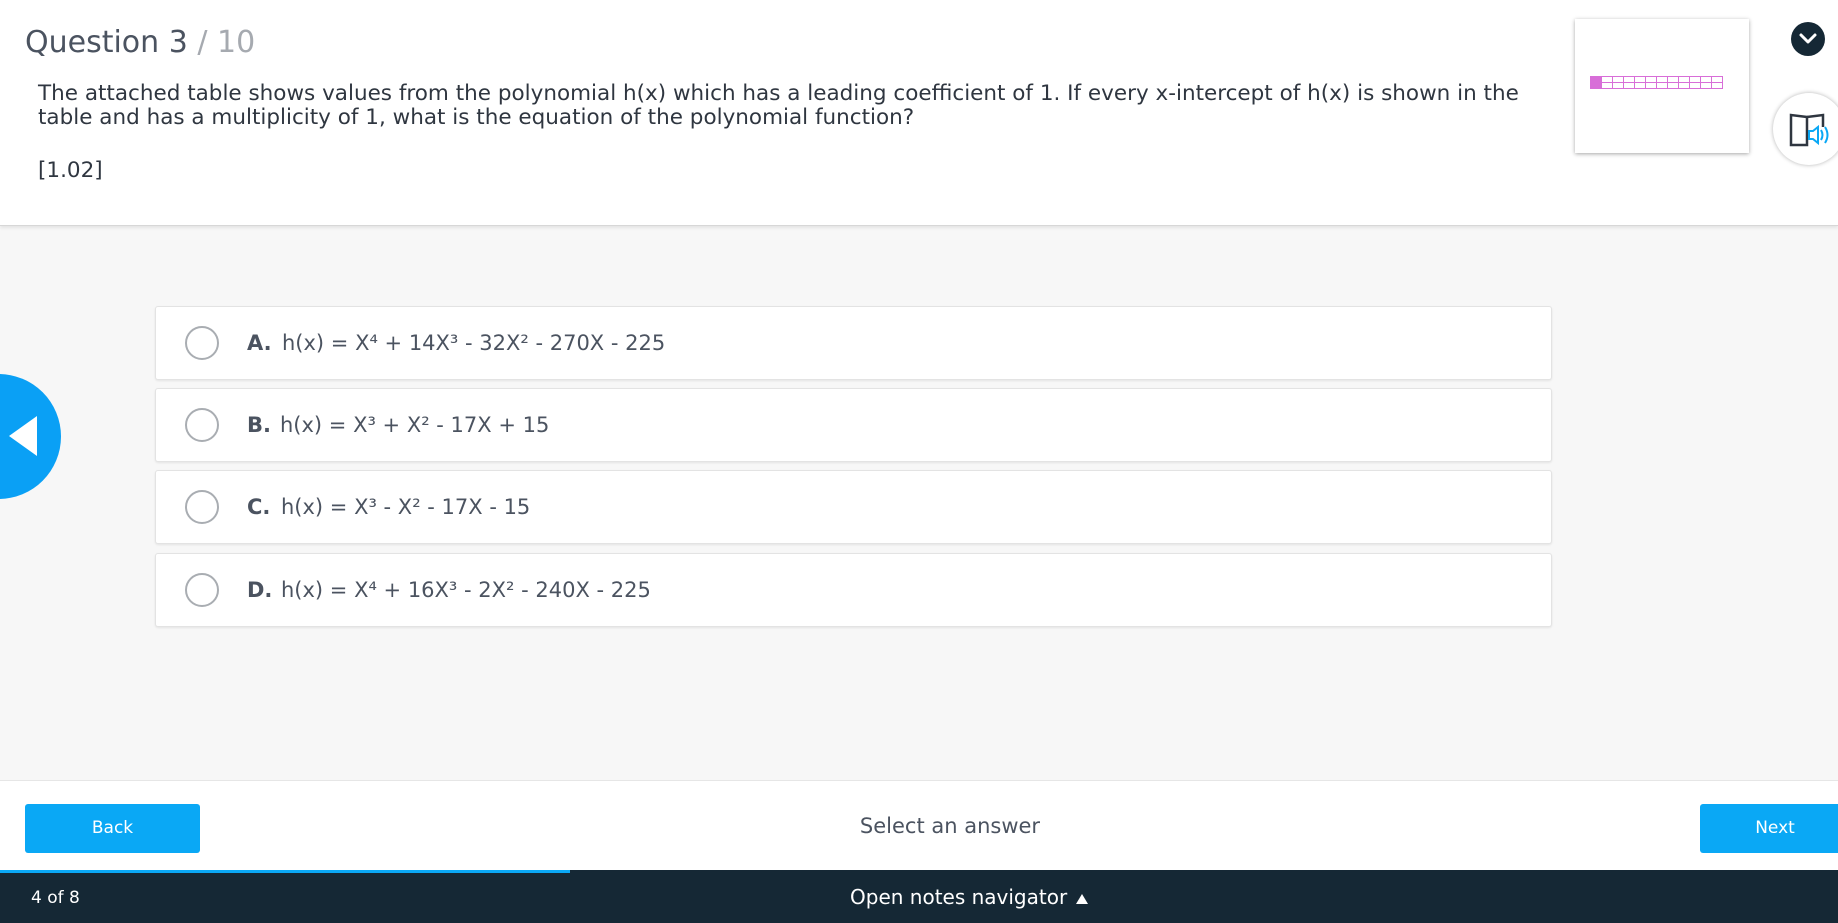 The image size is (1838, 923). What do you see at coordinates (1656, 82) in the screenshot?
I see `table-thumbnail-image` at bounding box center [1656, 82].